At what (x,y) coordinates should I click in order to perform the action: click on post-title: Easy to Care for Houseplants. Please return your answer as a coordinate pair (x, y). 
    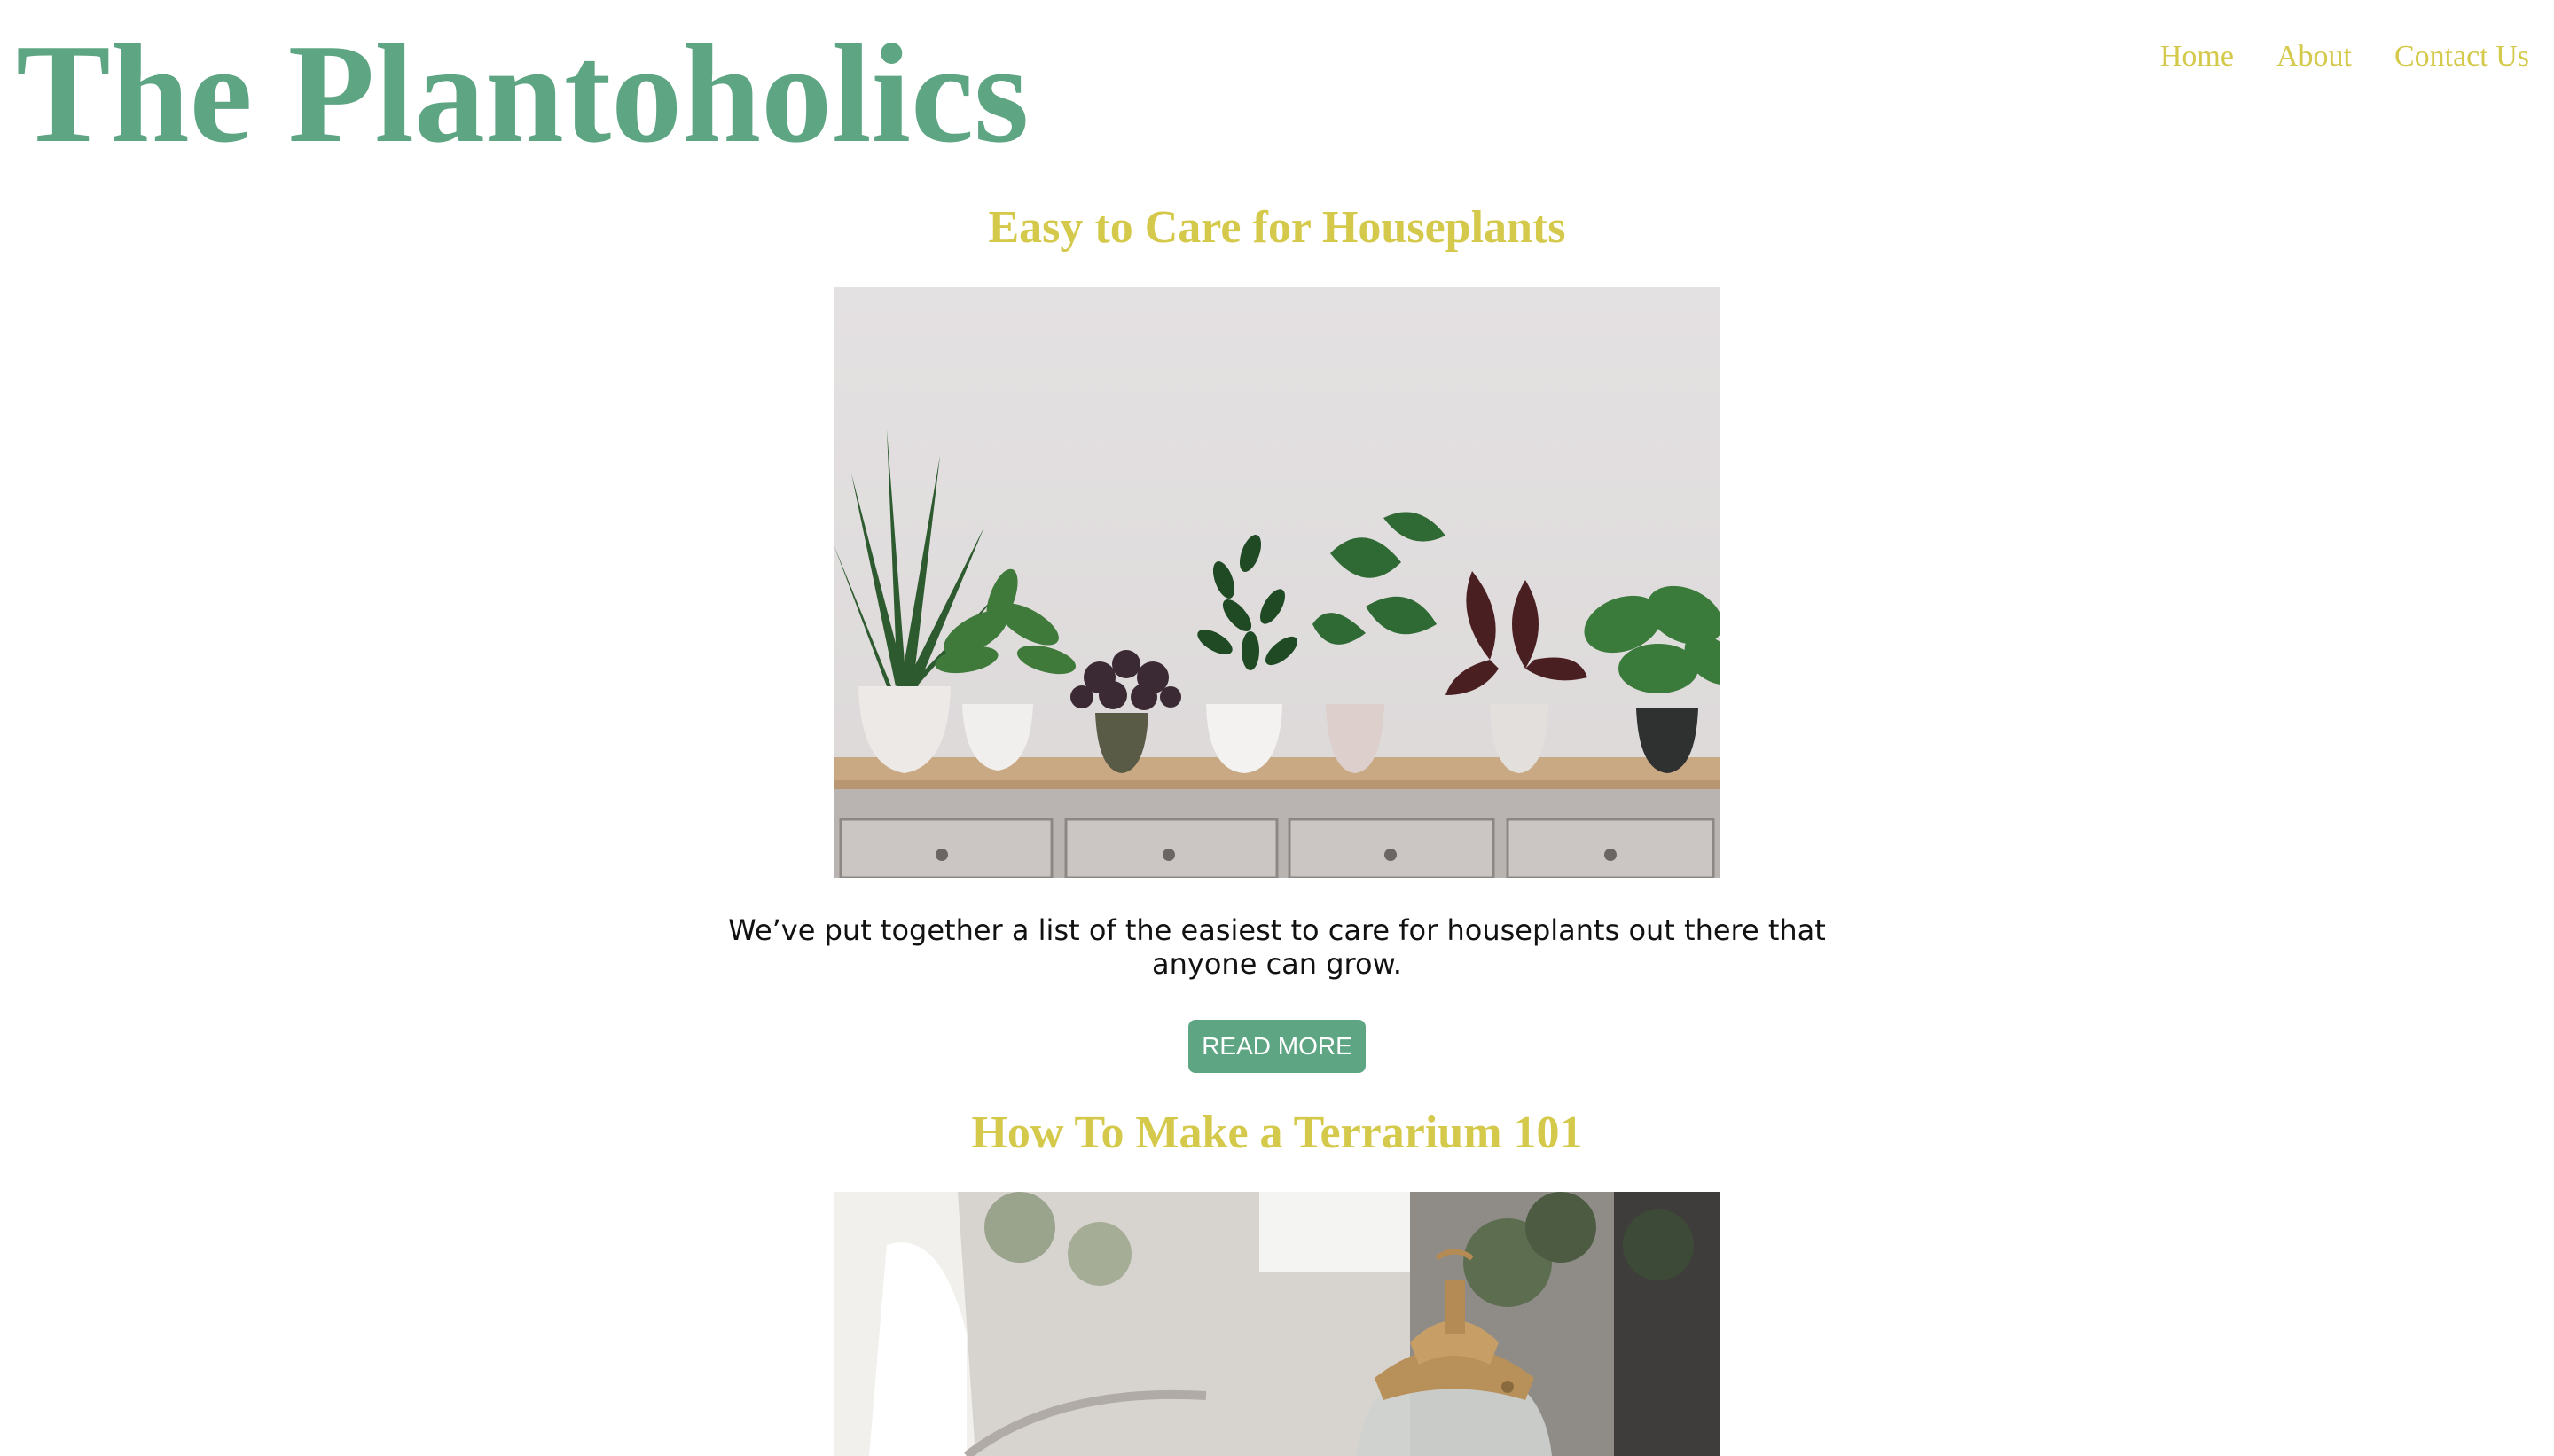
    Looking at the image, I should click on (1277, 228).